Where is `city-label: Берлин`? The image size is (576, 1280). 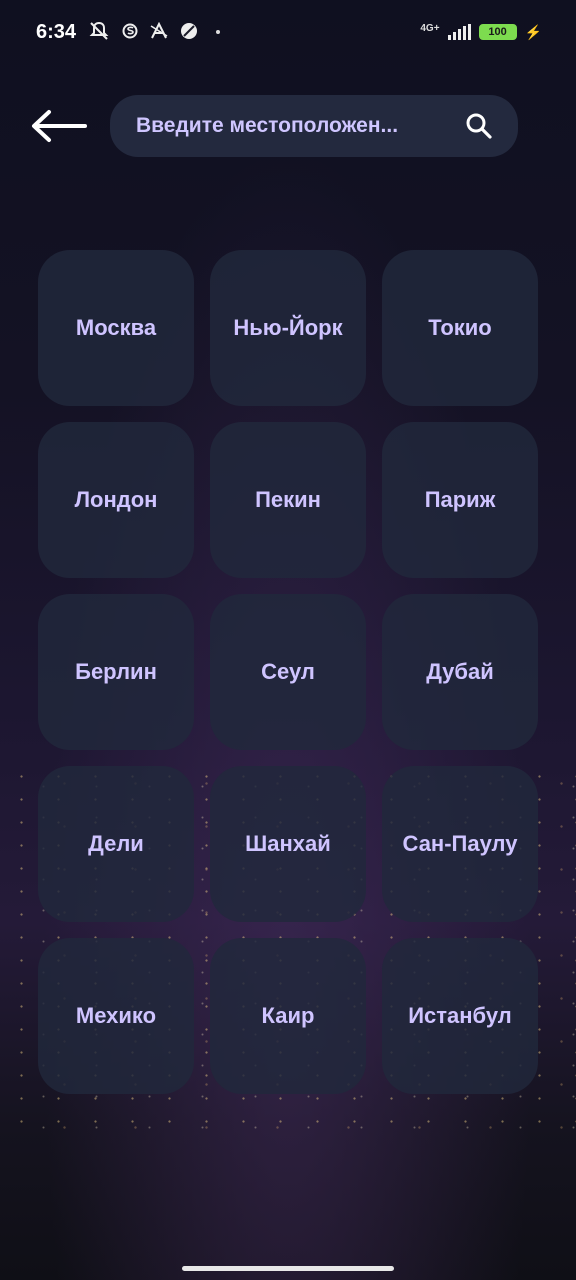 city-label: Берлин is located at coordinates (116, 671).